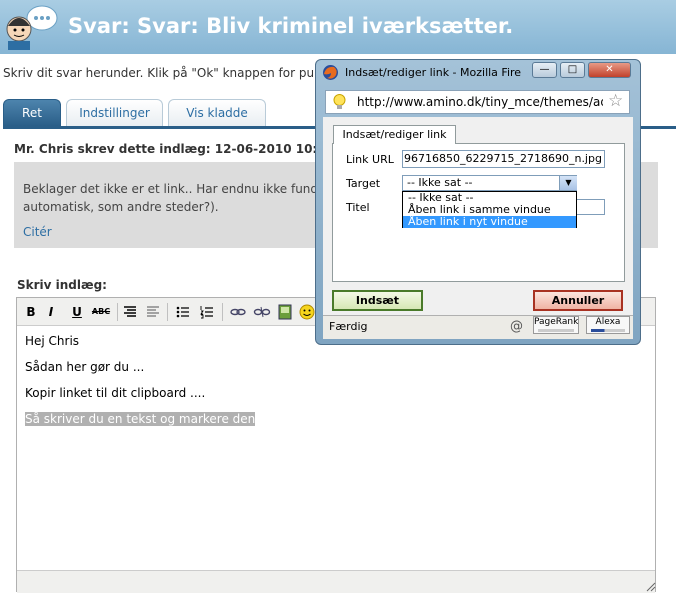 Image resolution: width=676 pixels, height=593 pixels. What do you see at coordinates (394, 134) in the screenshot?
I see `tab-insert-link: Indsæt/rediger link` at bounding box center [394, 134].